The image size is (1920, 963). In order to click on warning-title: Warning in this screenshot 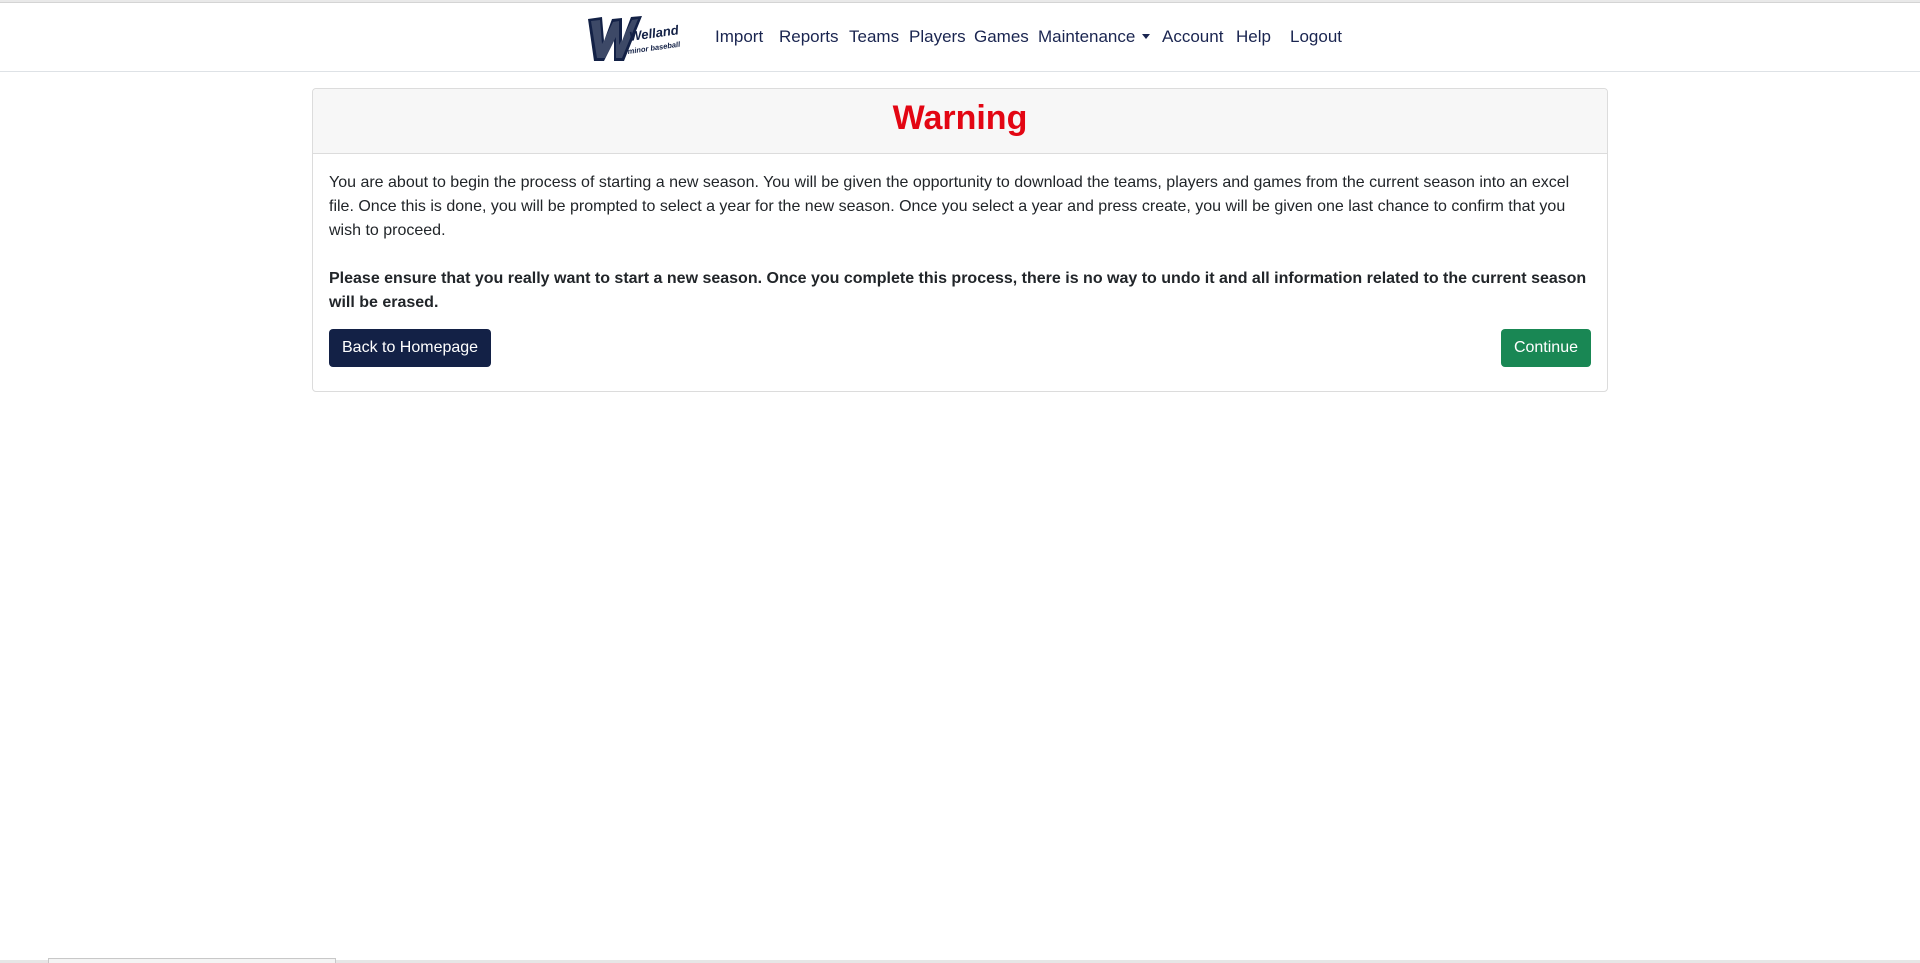, I will do `click(960, 118)`.